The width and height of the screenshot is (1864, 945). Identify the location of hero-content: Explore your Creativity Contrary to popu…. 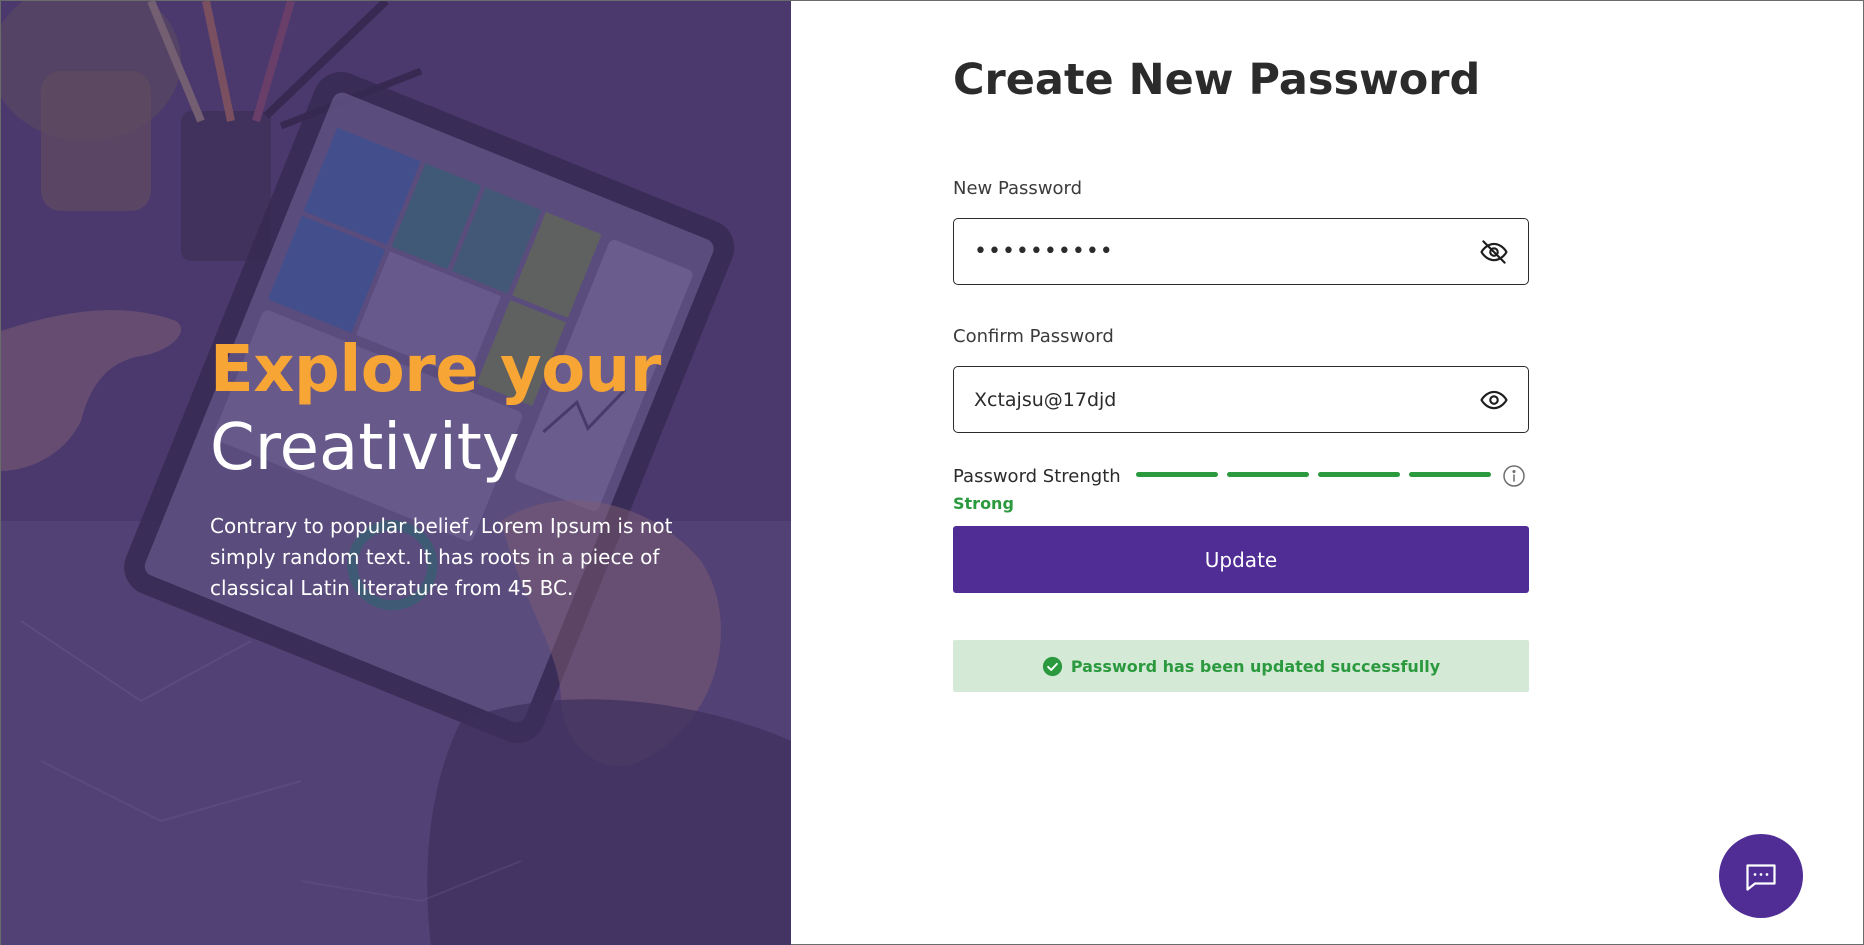
(445, 468).